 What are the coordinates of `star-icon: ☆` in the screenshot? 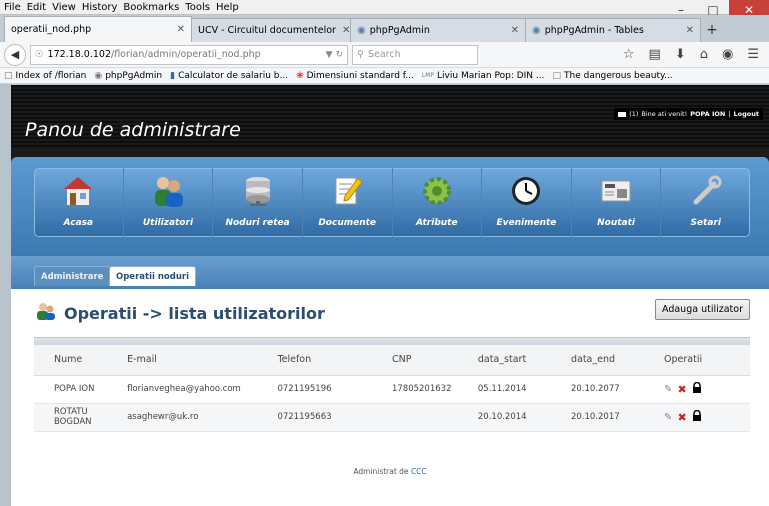 It's located at (629, 54).